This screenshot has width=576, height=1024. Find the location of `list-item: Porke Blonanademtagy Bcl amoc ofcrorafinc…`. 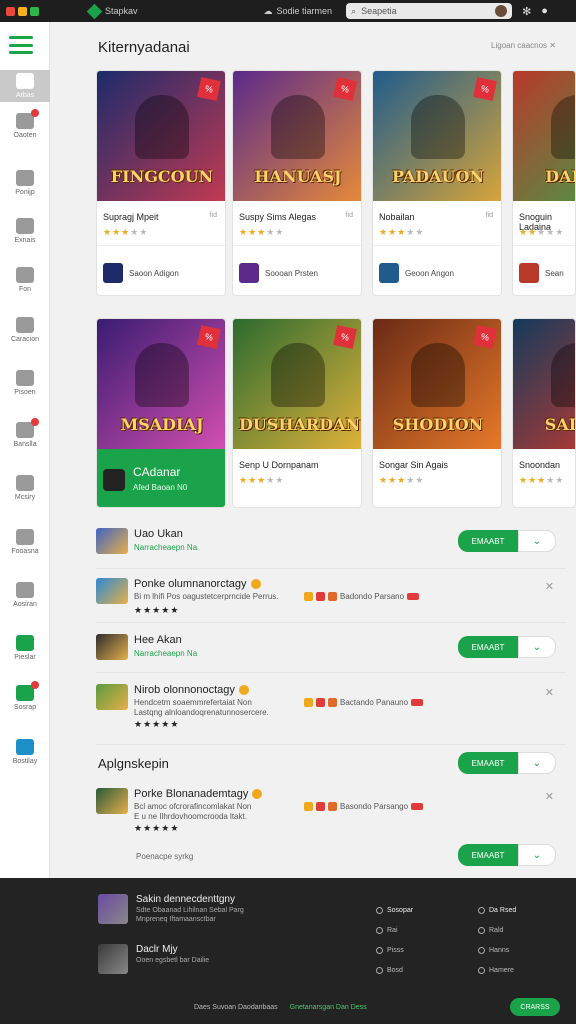

list-item: Porke Blonanademtagy Bcl amoc ofcrorafinc… is located at coordinates (329, 810).